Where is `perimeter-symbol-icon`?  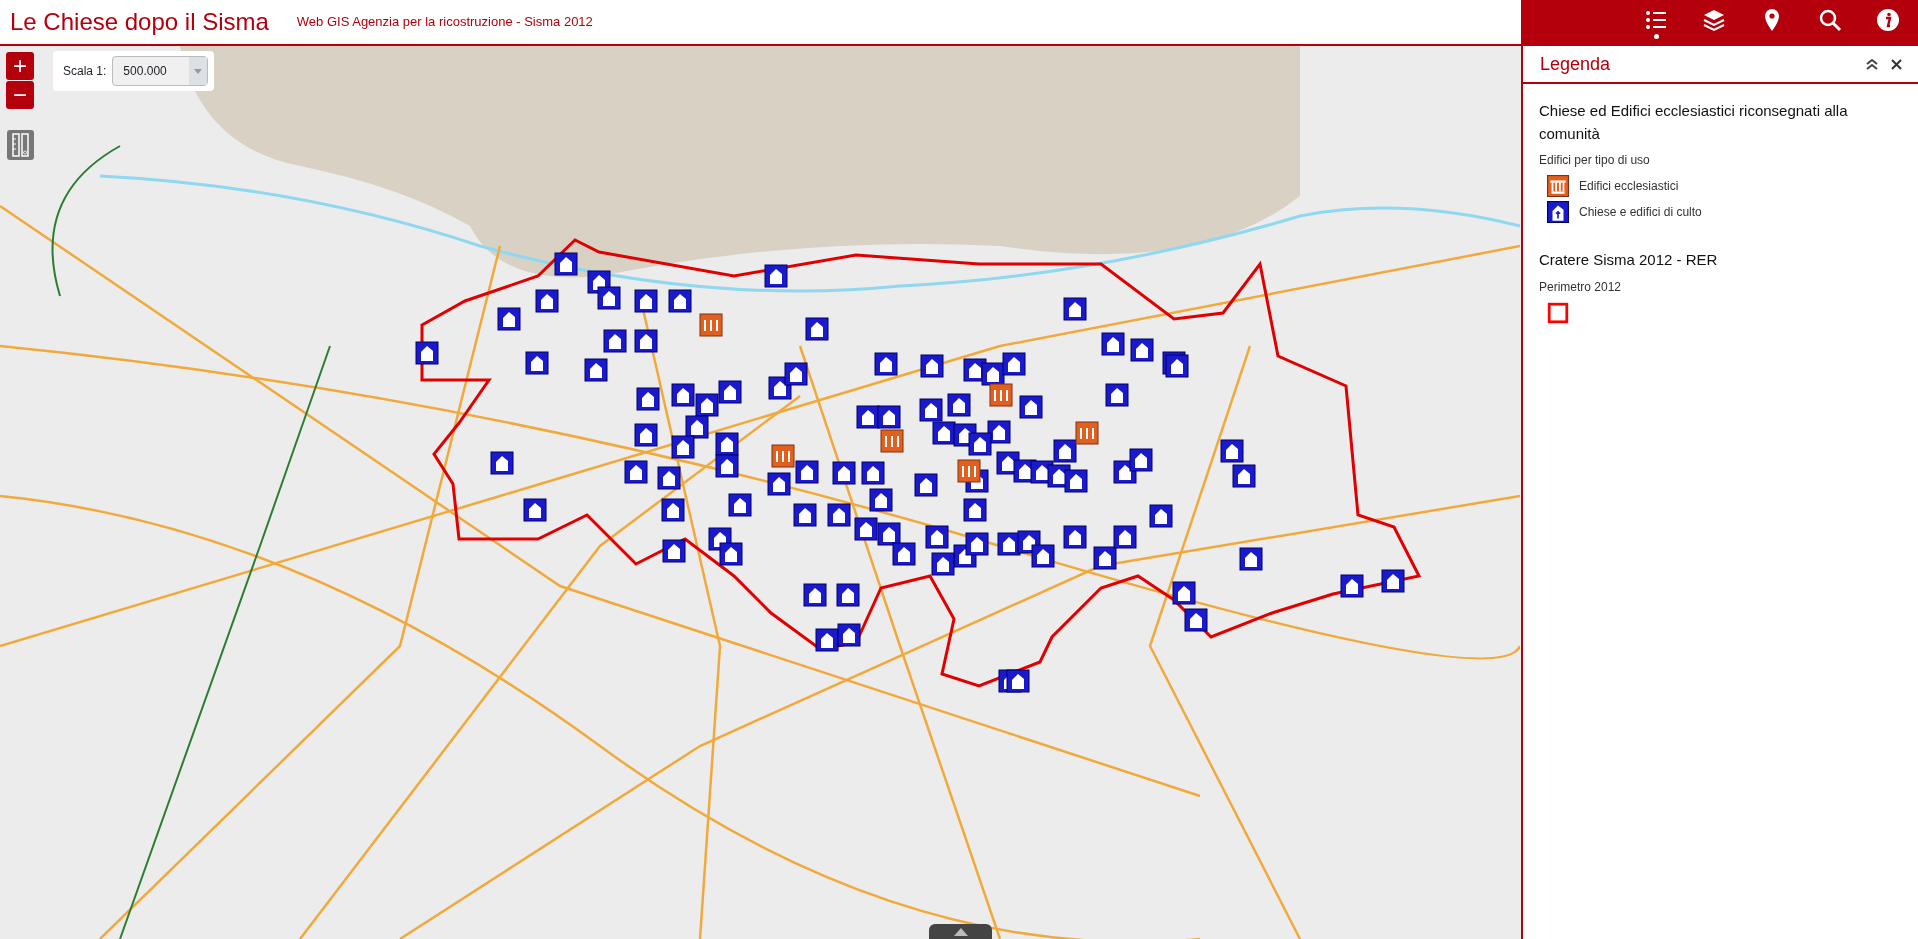 perimeter-symbol-icon is located at coordinates (1558, 312).